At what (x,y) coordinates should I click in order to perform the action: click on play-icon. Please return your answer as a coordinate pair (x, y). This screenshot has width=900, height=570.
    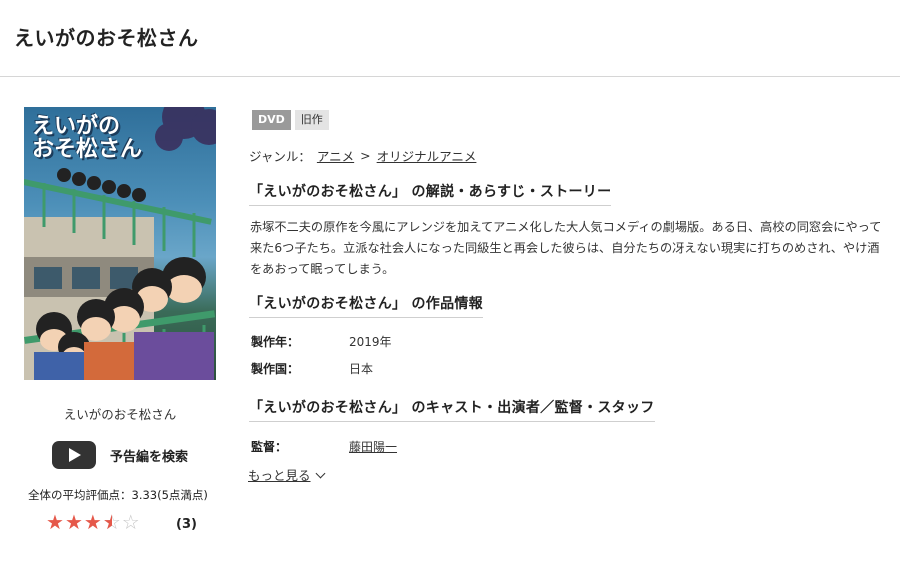
    Looking at the image, I should click on (74, 455).